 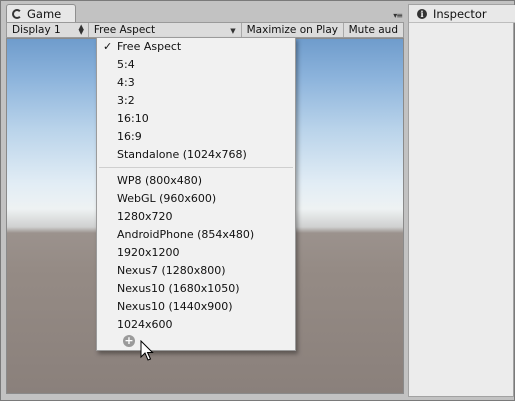 I want to click on menu-item-16-10: 16:10, so click(x=196, y=119).